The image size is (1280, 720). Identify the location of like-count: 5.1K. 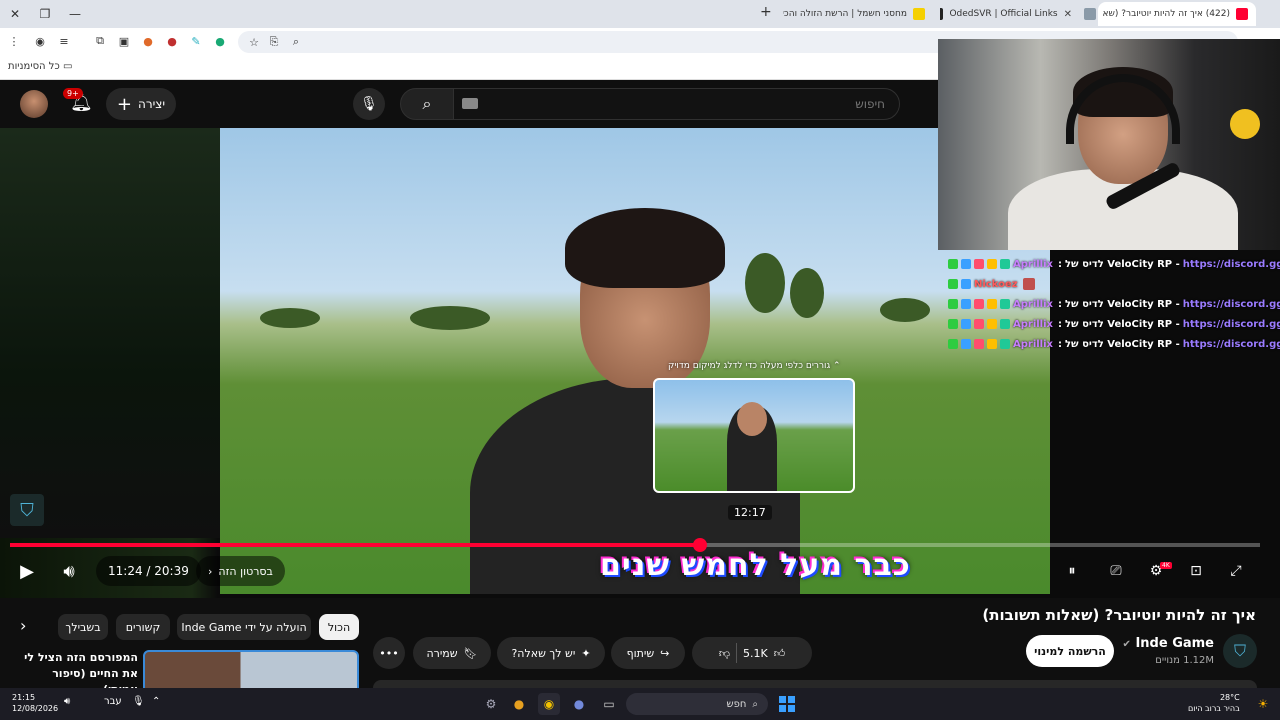
(755, 653).